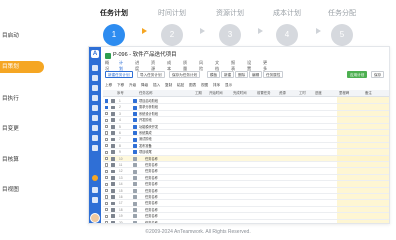  What do you see at coordinates (108, 85) in the screenshot?
I see `move-up-button: 上移` at bounding box center [108, 85].